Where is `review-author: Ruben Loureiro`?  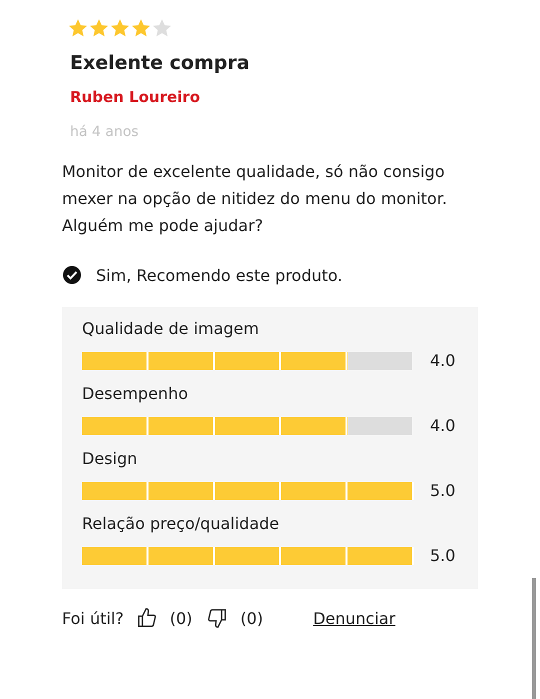
review-author: Ruben Loureiro is located at coordinates (135, 97).